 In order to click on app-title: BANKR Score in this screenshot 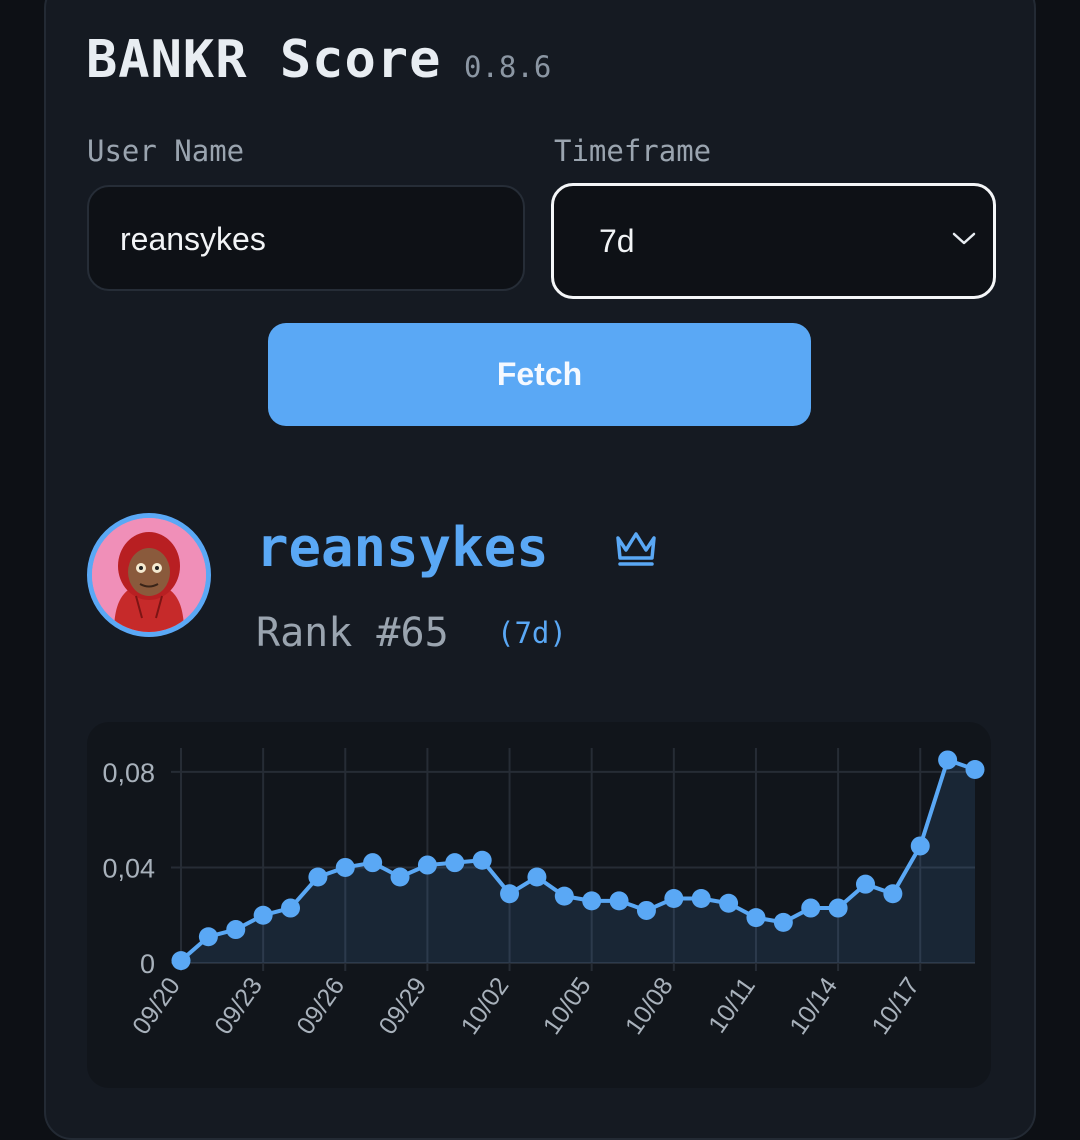, I will do `click(264, 60)`.